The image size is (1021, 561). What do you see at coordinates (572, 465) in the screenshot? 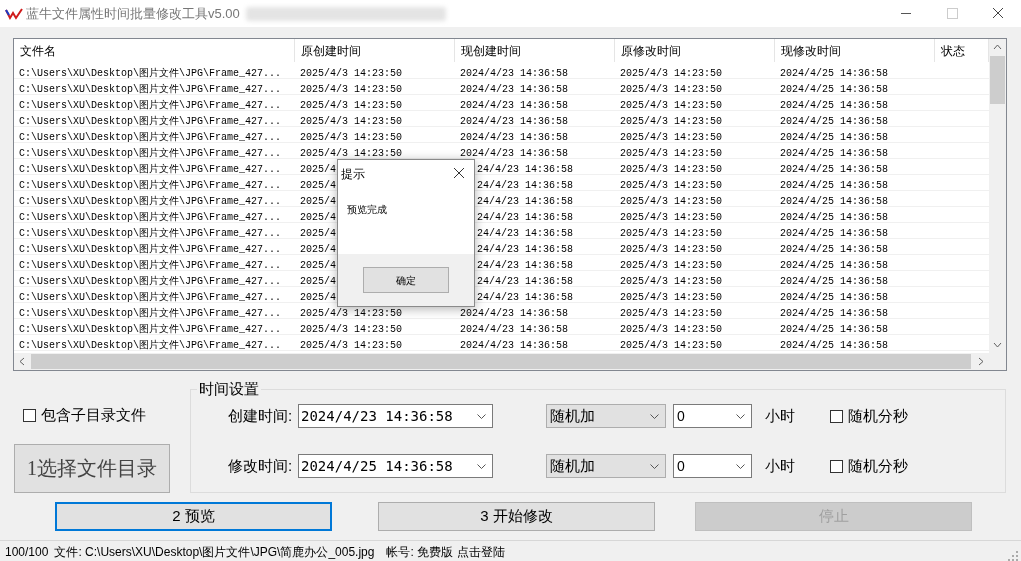
I see `dropdown-value: 随机加` at bounding box center [572, 465].